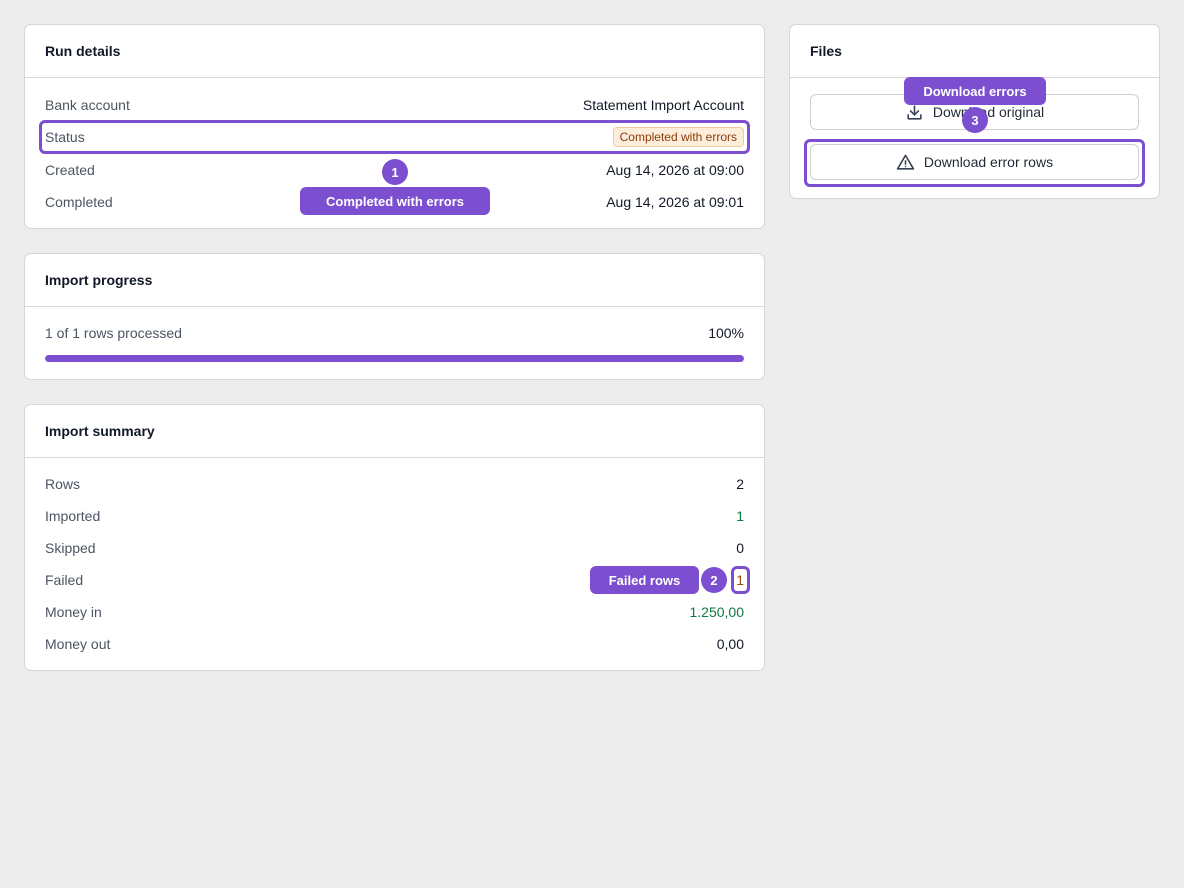  Describe the element at coordinates (63, 484) in the screenshot. I see `rows-label: Rows` at that location.